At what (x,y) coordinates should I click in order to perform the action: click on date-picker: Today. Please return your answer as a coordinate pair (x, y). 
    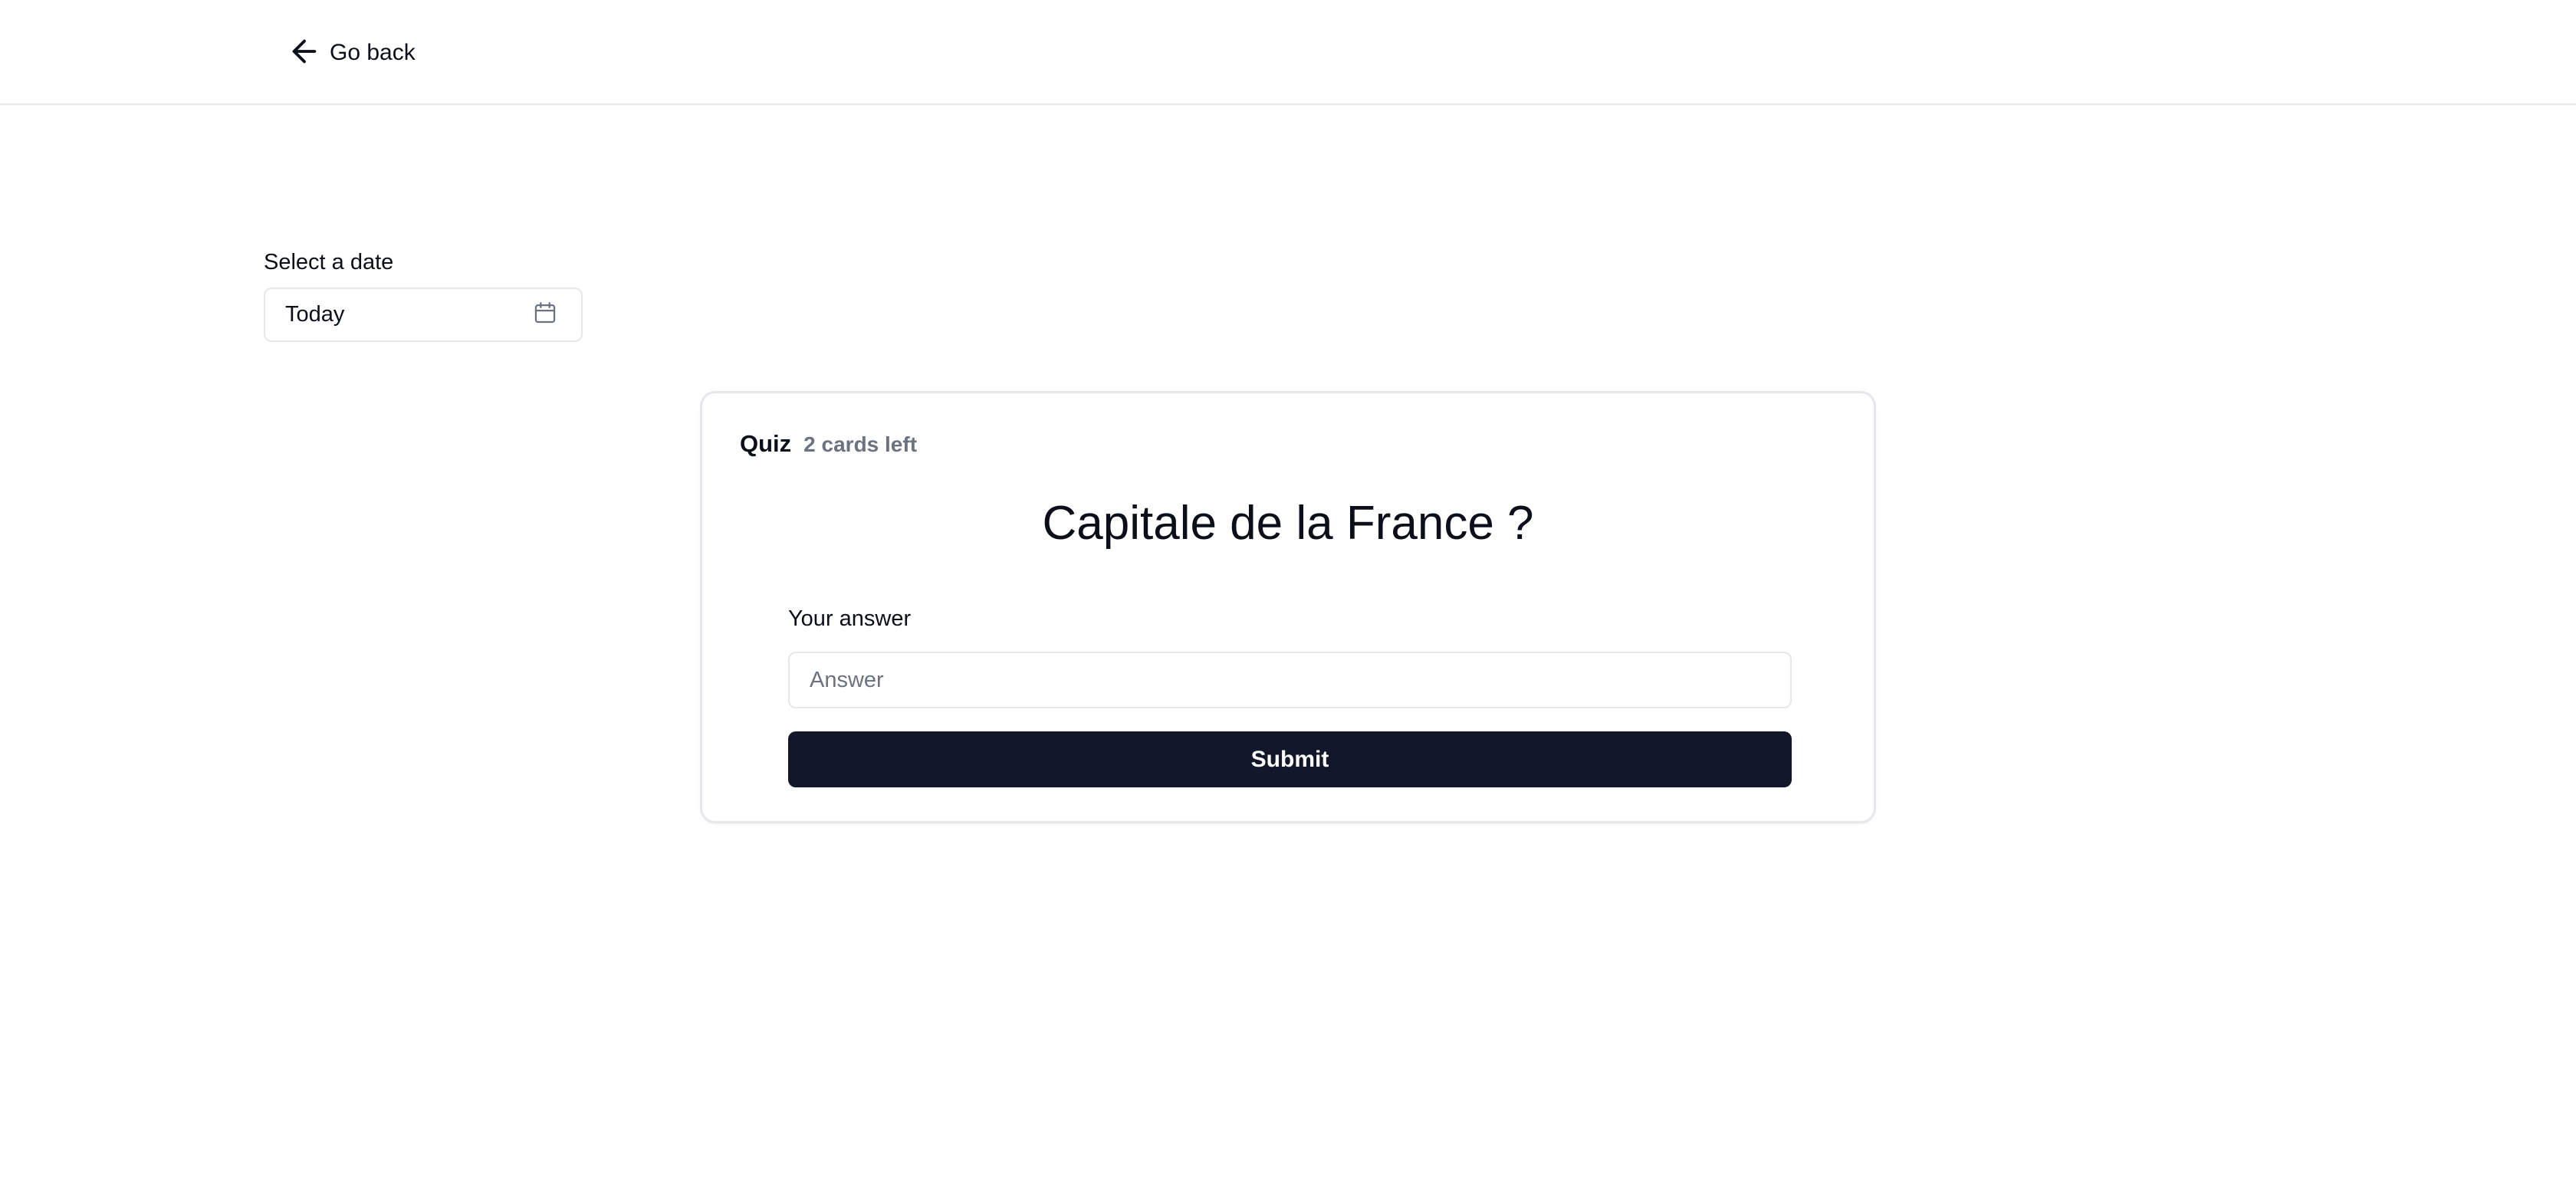
    Looking at the image, I should click on (424, 315).